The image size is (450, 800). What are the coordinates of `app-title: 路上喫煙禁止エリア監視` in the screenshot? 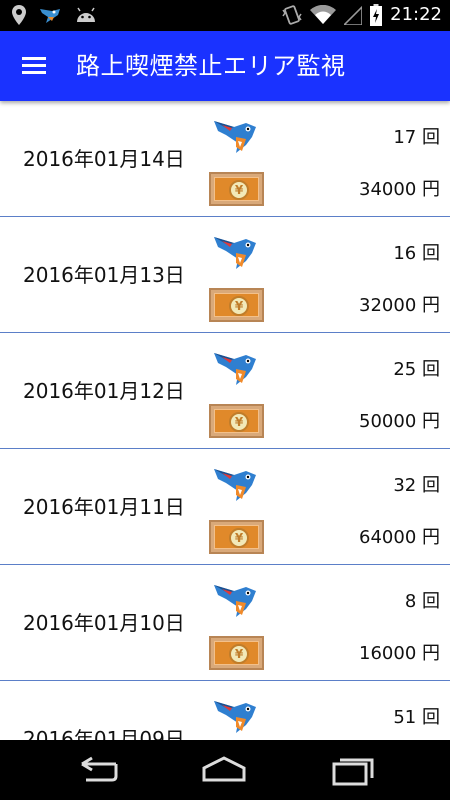 It's located at (211, 66).